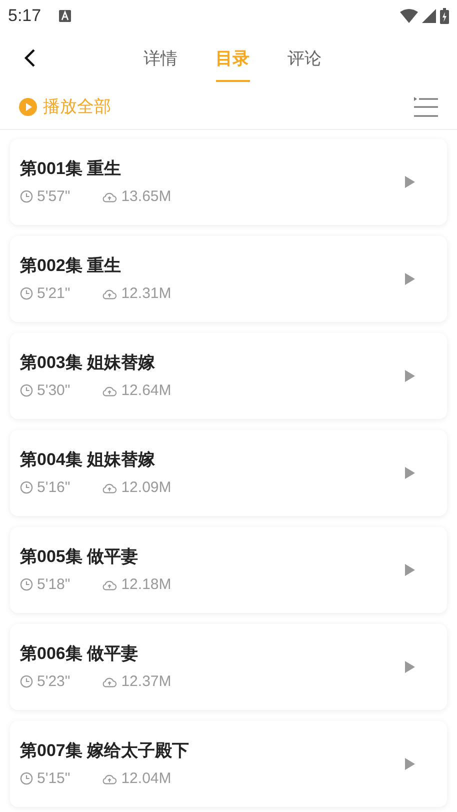 The height and width of the screenshot is (812, 457). I want to click on episode-size: 13.65M, so click(146, 196).